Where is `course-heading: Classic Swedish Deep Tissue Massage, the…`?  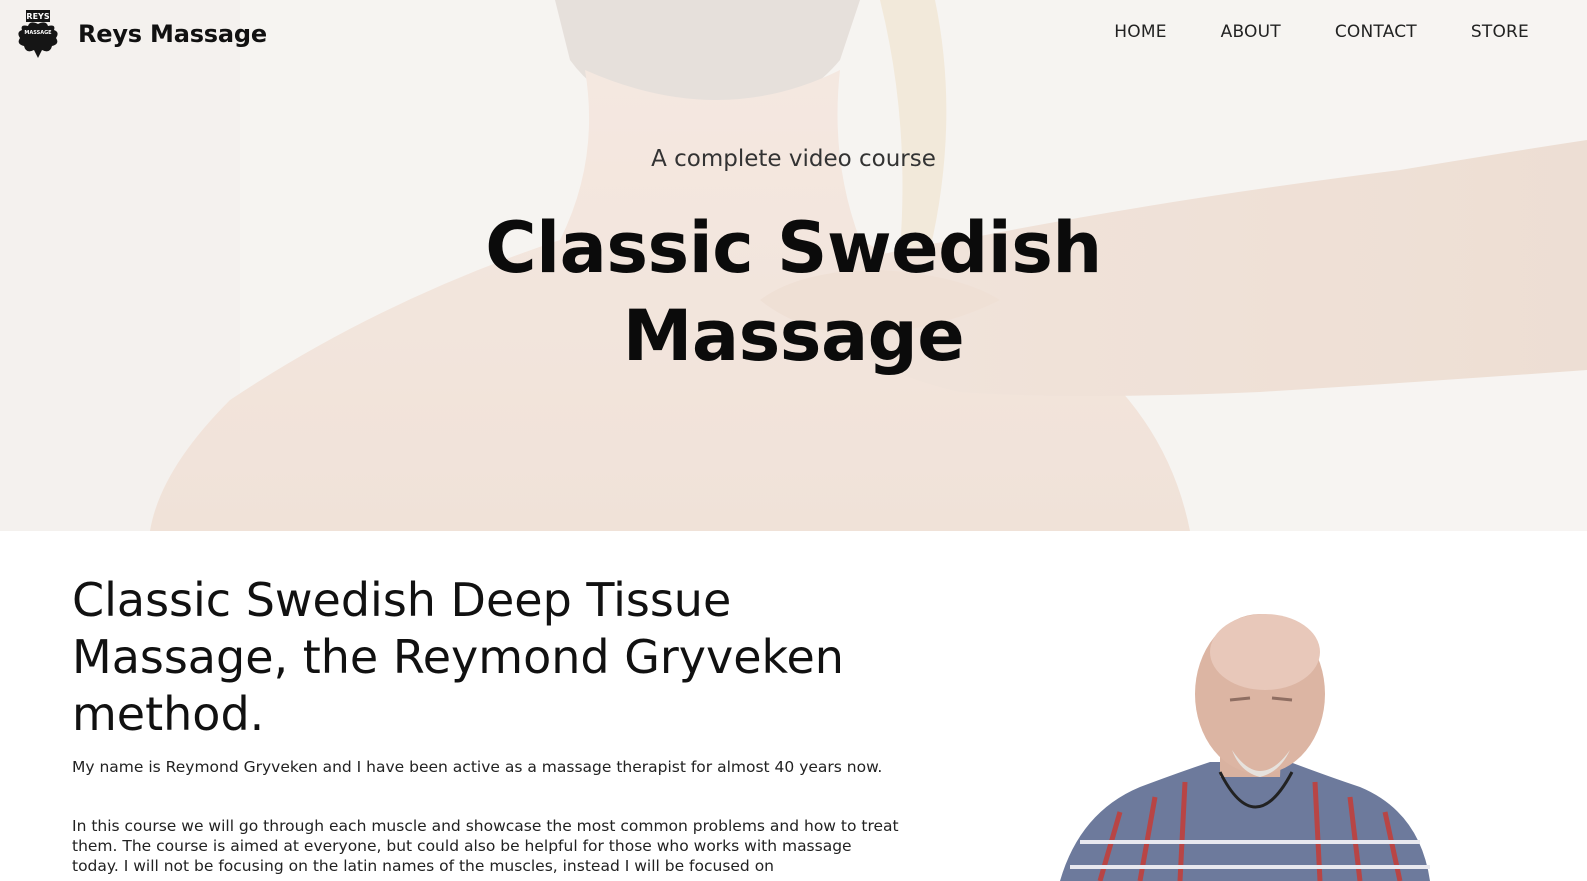
course-heading: Classic Swedish Deep Tissue Massage, the… is located at coordinates (458, 657).